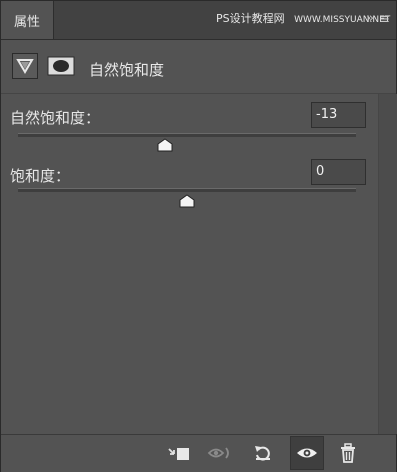 This screenshot has height=472, width=397. I want to click on collapse-panel-icon: », so click(370, 18).